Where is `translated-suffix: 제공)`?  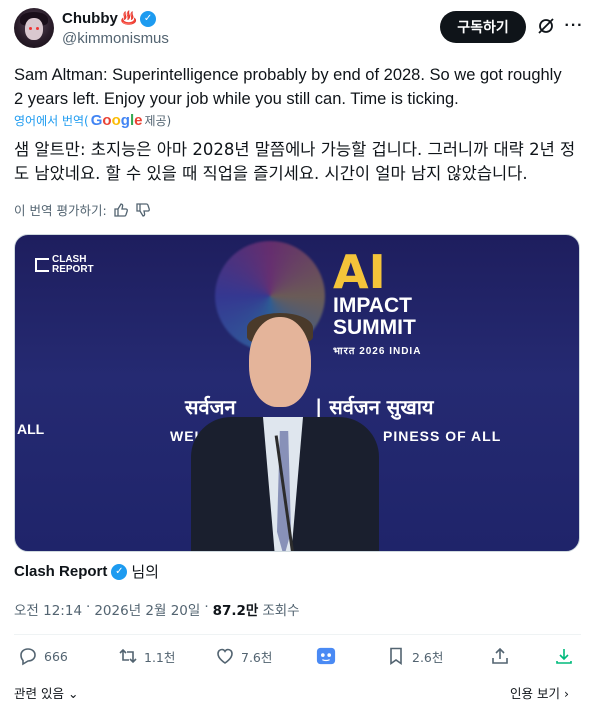 translated-suffix: 제공) is located at coordinates (158, 121).